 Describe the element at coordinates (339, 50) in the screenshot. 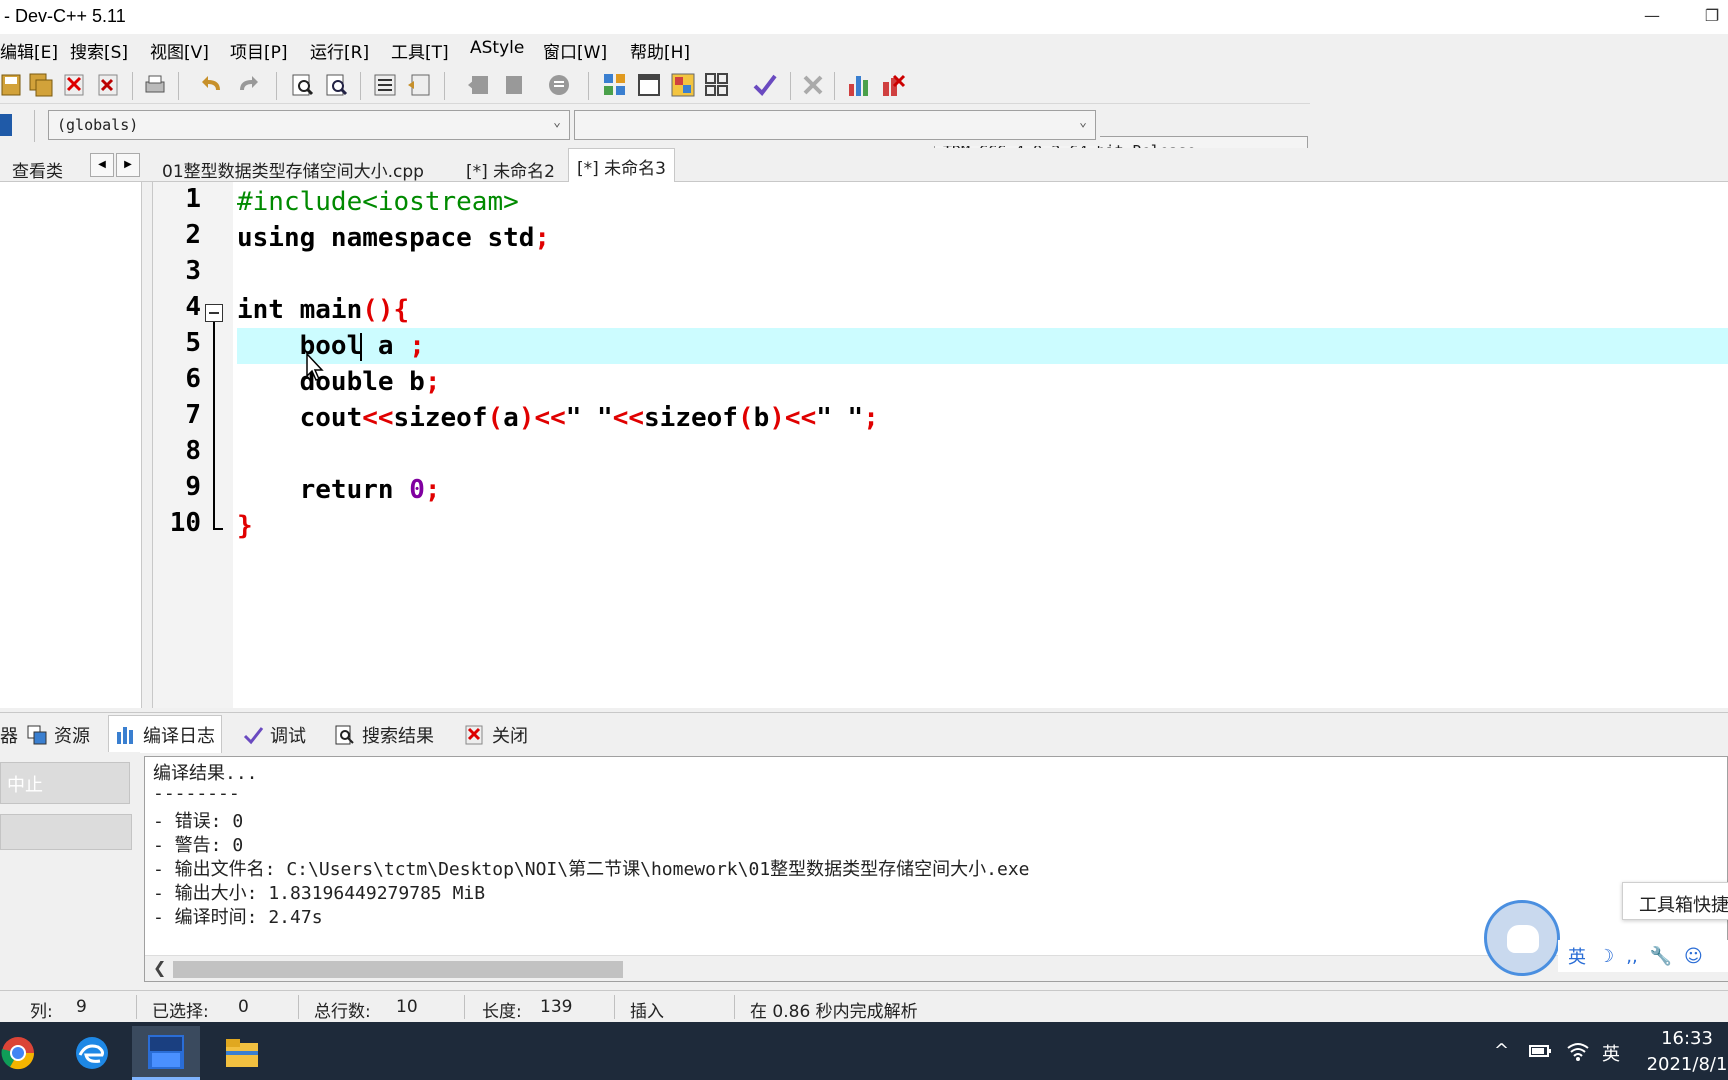

I see `menu-run: 运行[R]` at that location.